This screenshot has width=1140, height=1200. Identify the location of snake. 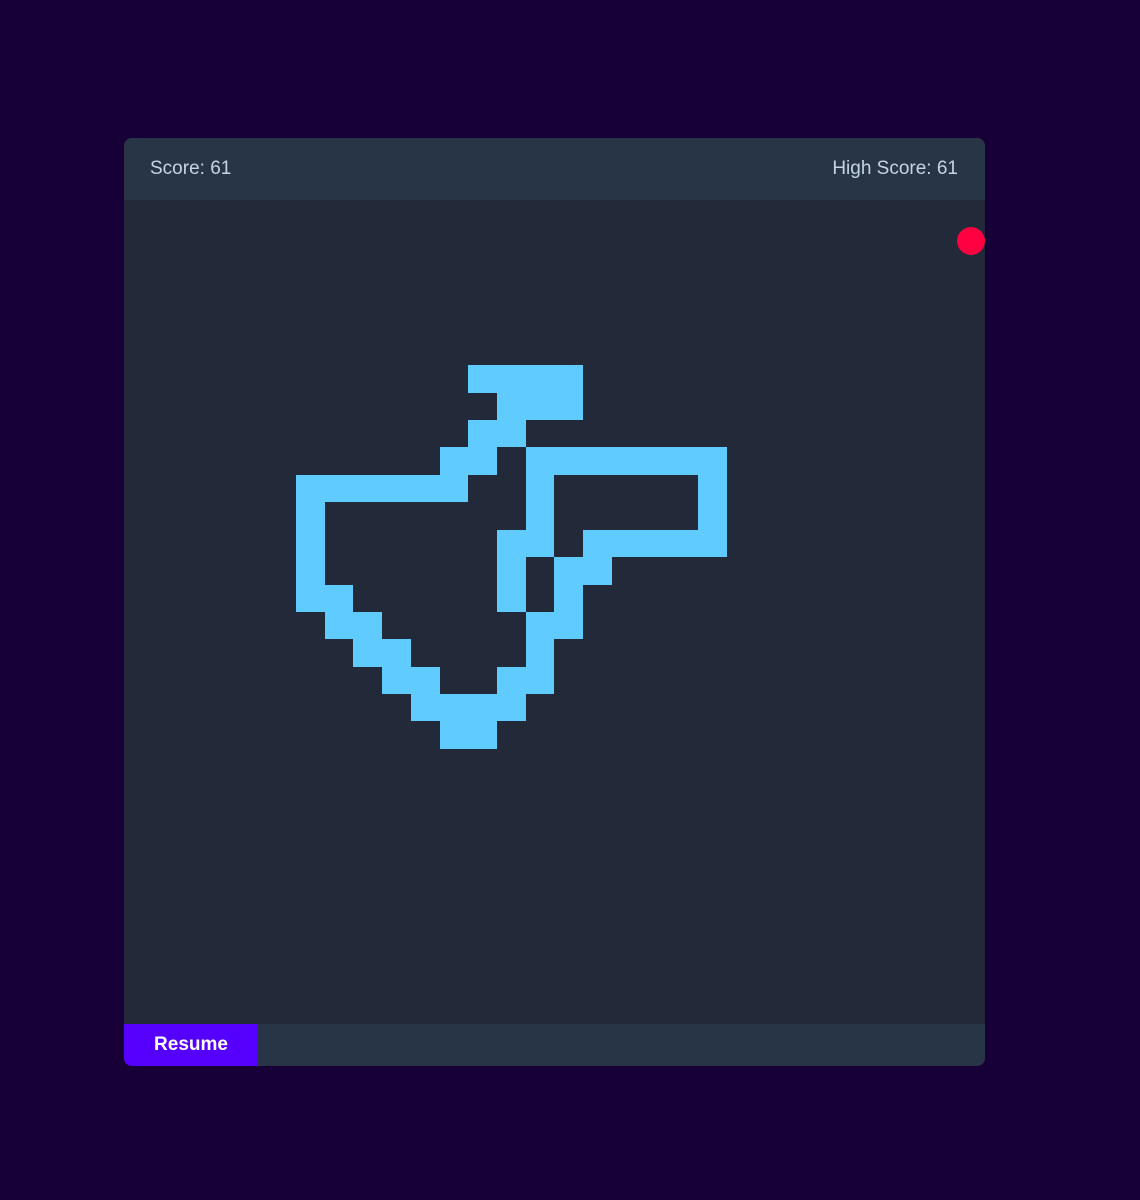
(511, 557).